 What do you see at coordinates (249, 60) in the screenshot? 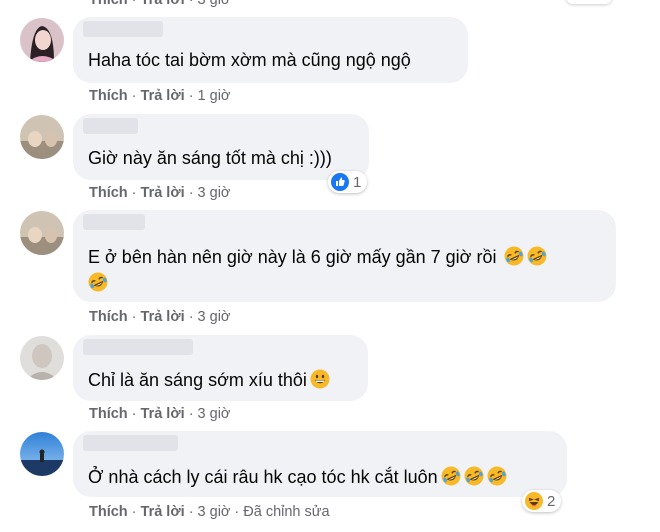
I see `comment-text: Haha tóc tai bờm xờm mà cũng ngộ ngộ` at bounding box center [249, 60].